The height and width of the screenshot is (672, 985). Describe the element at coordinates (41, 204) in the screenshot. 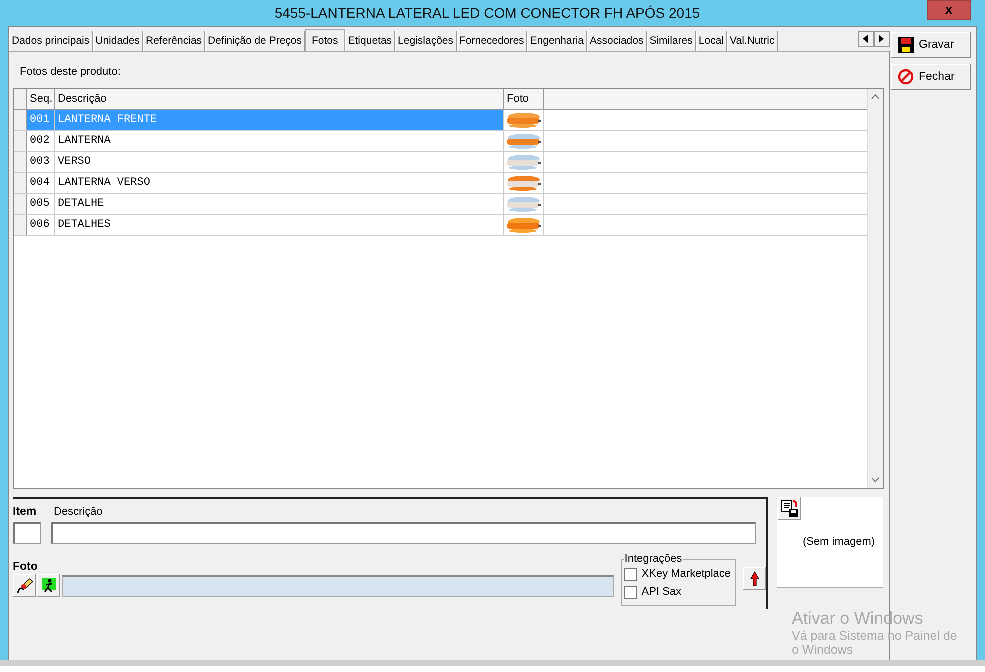

I see `table-cell: 005` at that location.